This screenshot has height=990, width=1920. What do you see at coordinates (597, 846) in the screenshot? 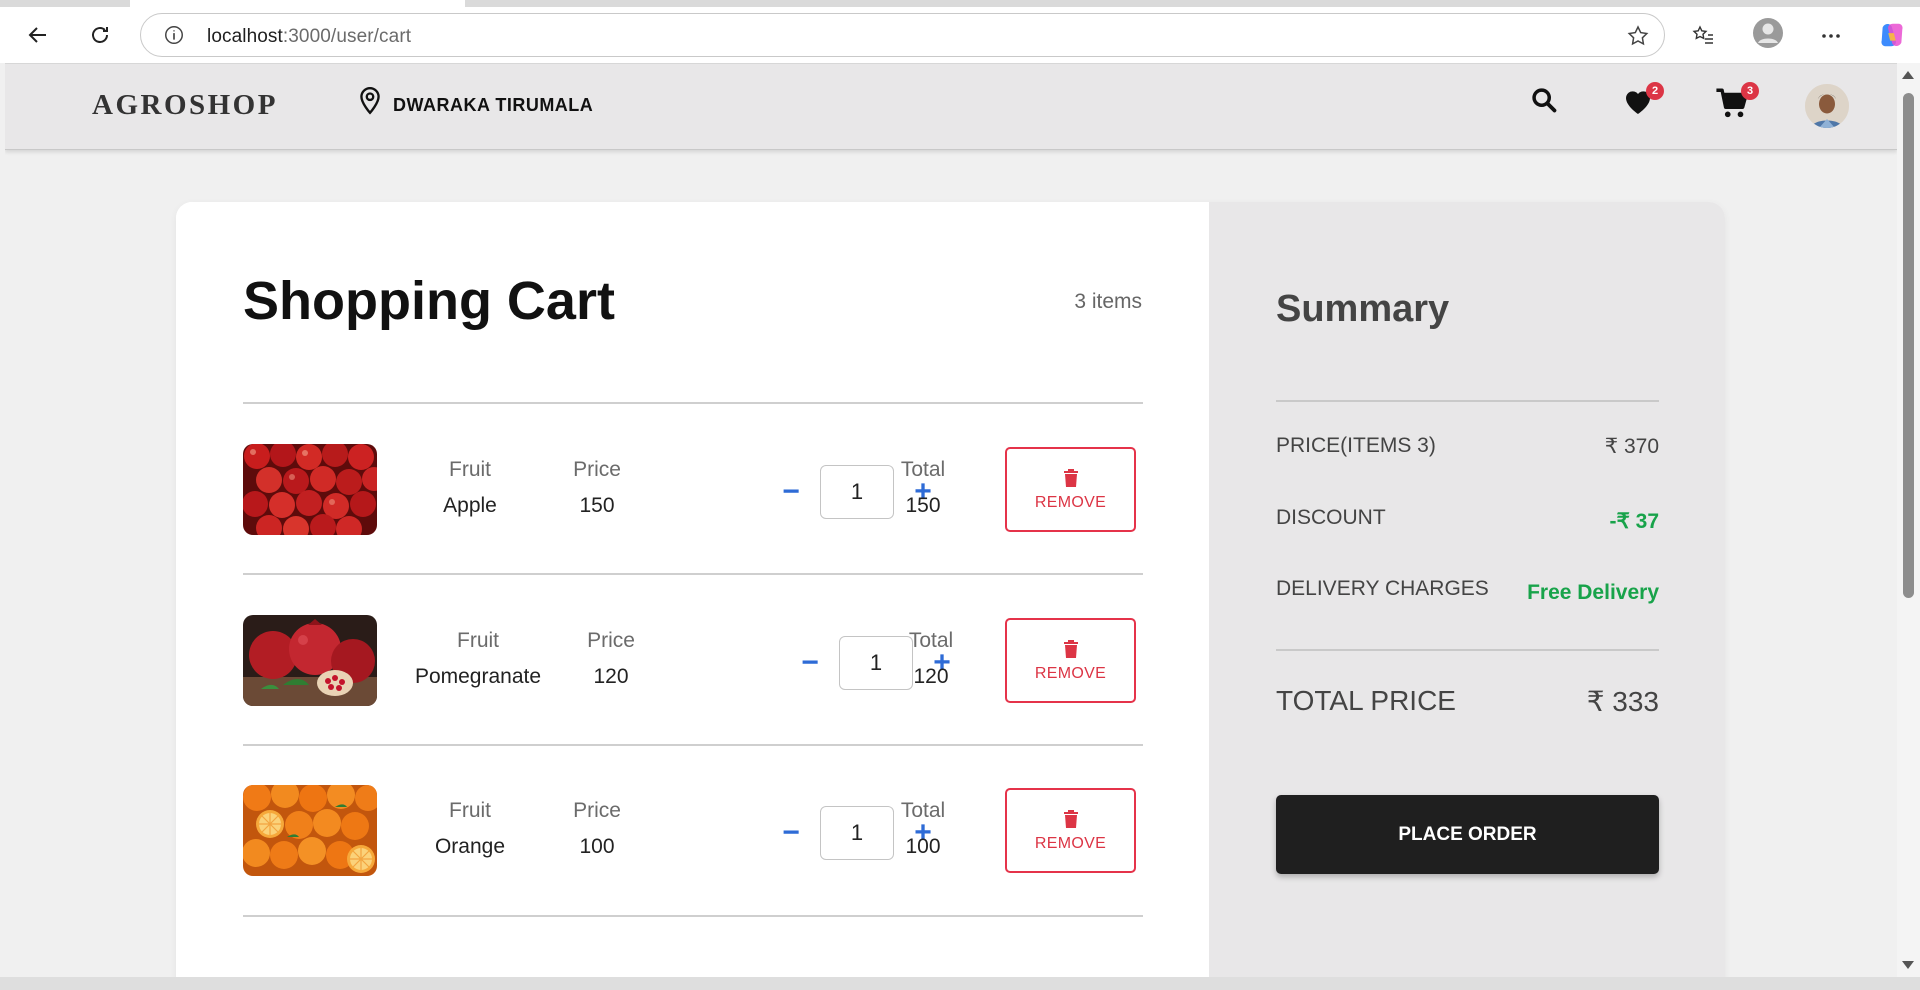
I see `price-value: 100` at bounding box center [597, 846].